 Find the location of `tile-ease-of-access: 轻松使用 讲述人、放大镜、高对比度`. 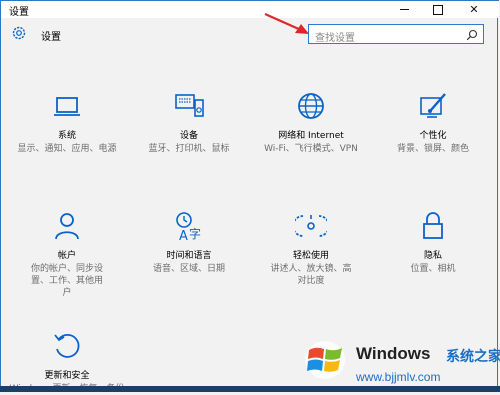

tile-ease-of-access: 轻松使用 讲述人、放大镜、高对比度 is located at coordinates (311, 248).